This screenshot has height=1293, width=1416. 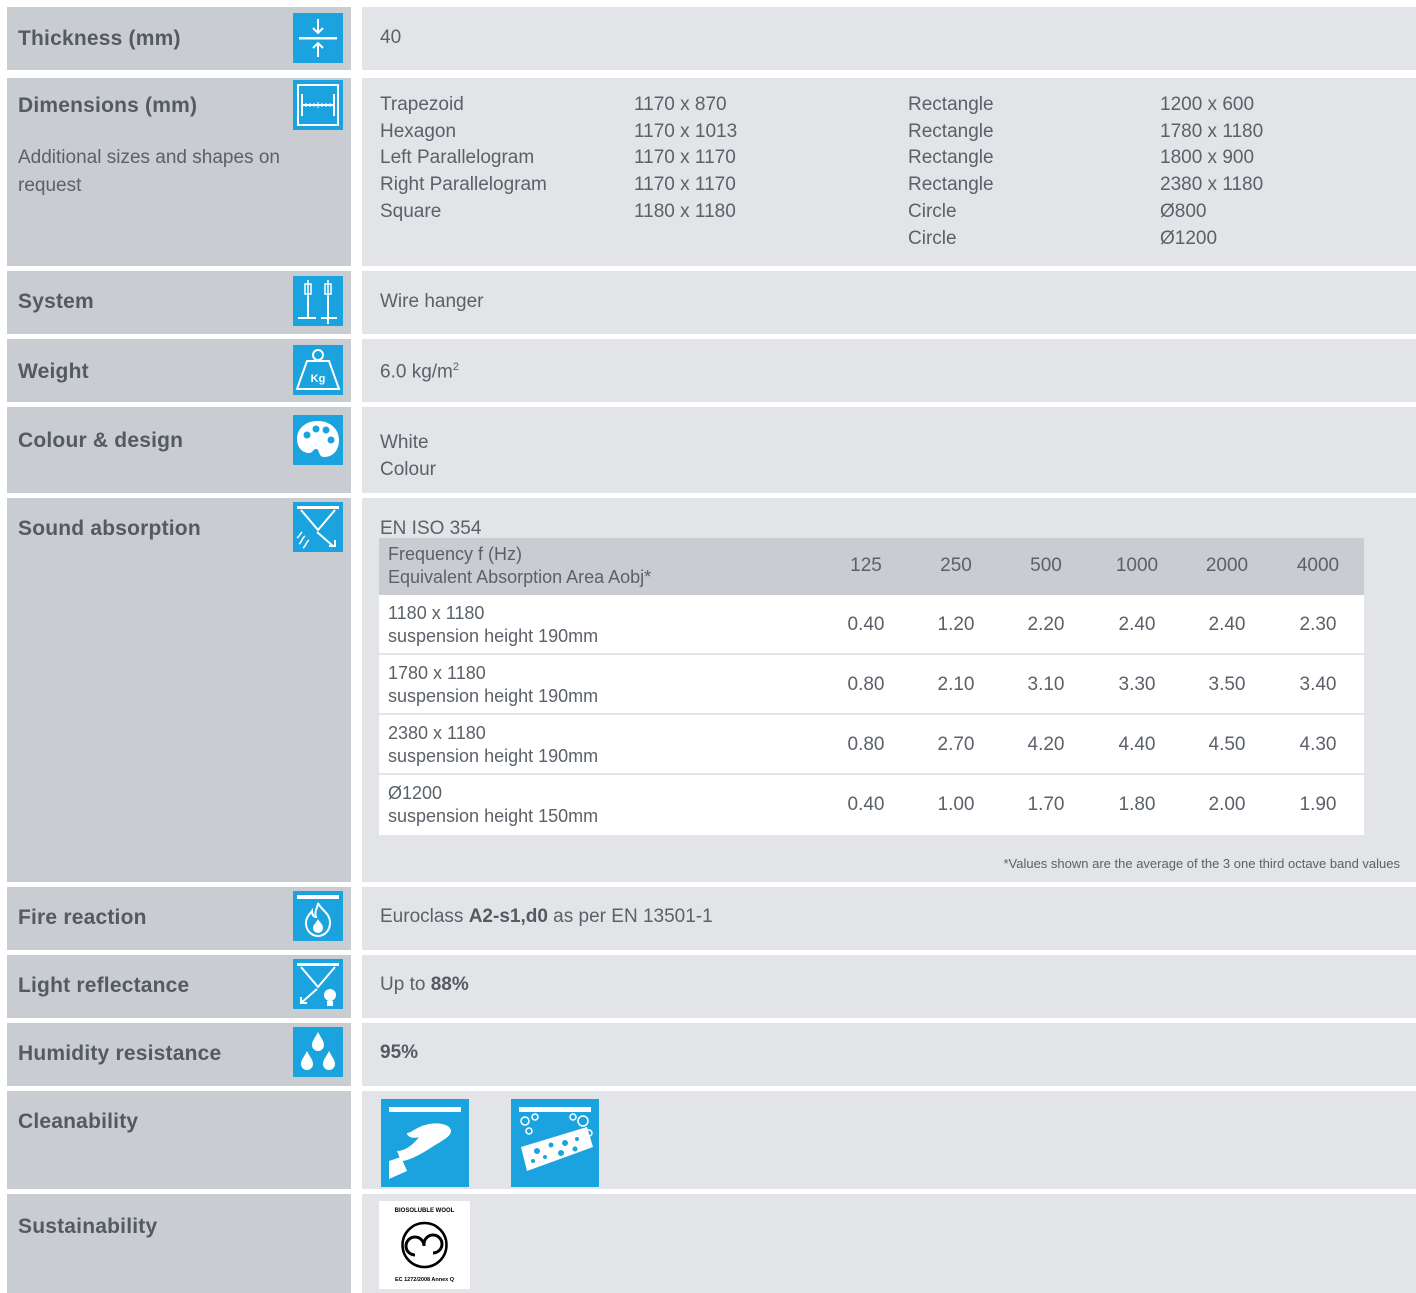 I want to click on system-value: Wire hanger, so click(x=432, y=301).